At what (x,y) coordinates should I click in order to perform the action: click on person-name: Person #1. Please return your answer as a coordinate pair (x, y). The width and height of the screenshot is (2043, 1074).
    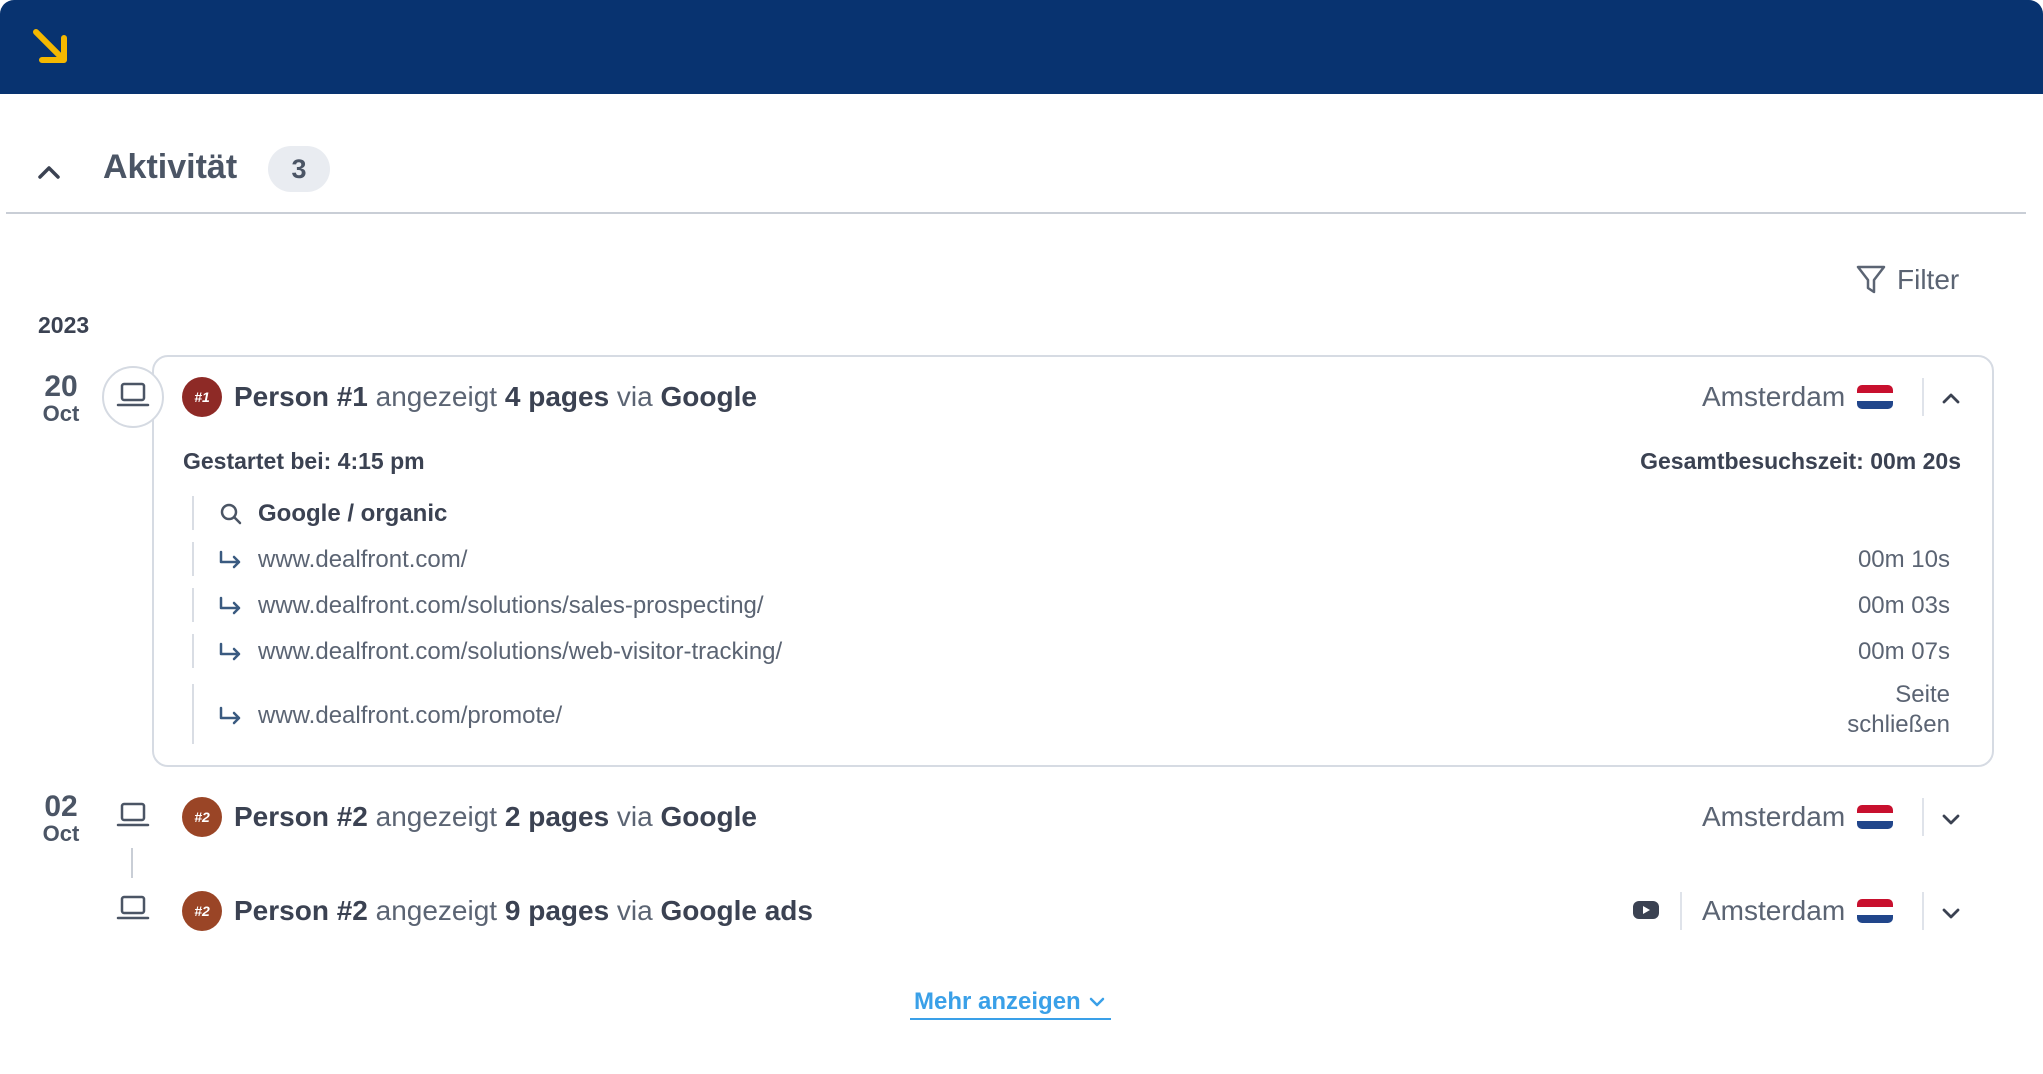
    Looking at the image, I should click on (301, 396).